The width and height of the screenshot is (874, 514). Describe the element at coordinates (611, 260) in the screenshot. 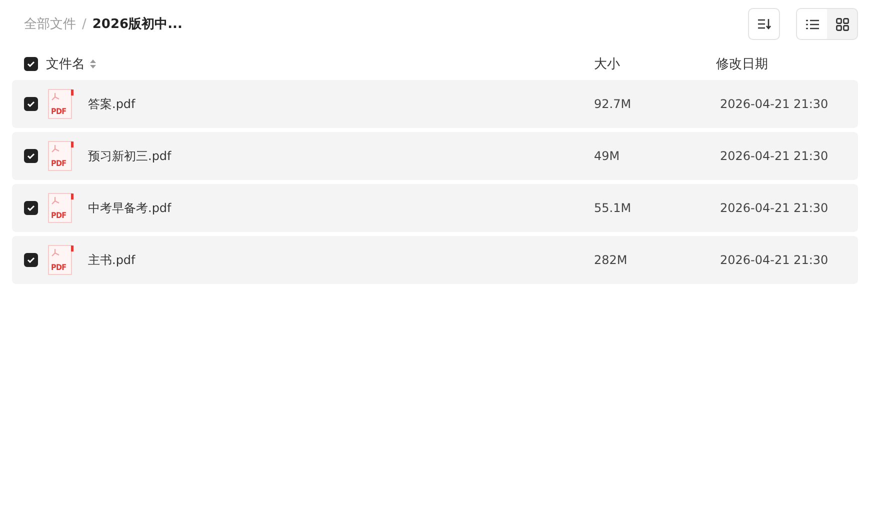

I see `file-size: 282M` at that location.